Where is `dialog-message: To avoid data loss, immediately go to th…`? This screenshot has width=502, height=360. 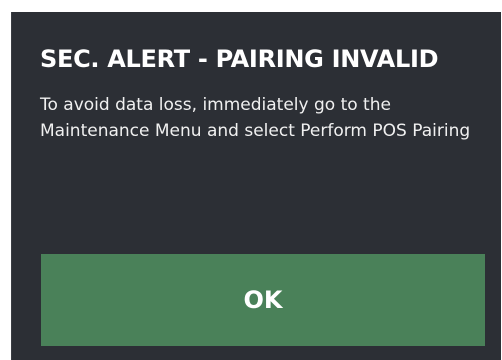 dialog-message: To avoid data loss, immediately go to th… is located at coordinates (255, 118).